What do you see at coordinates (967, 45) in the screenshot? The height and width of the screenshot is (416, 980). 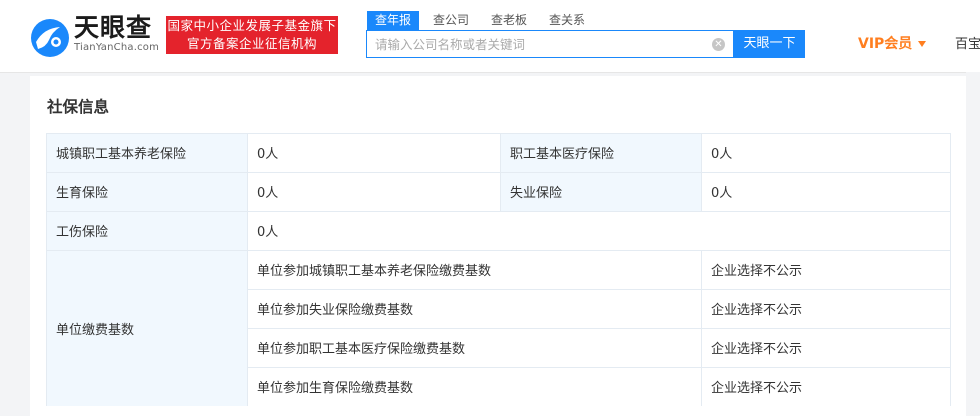 I see `nav-item-baibao: 百宝` at bounding box center [967, 45].